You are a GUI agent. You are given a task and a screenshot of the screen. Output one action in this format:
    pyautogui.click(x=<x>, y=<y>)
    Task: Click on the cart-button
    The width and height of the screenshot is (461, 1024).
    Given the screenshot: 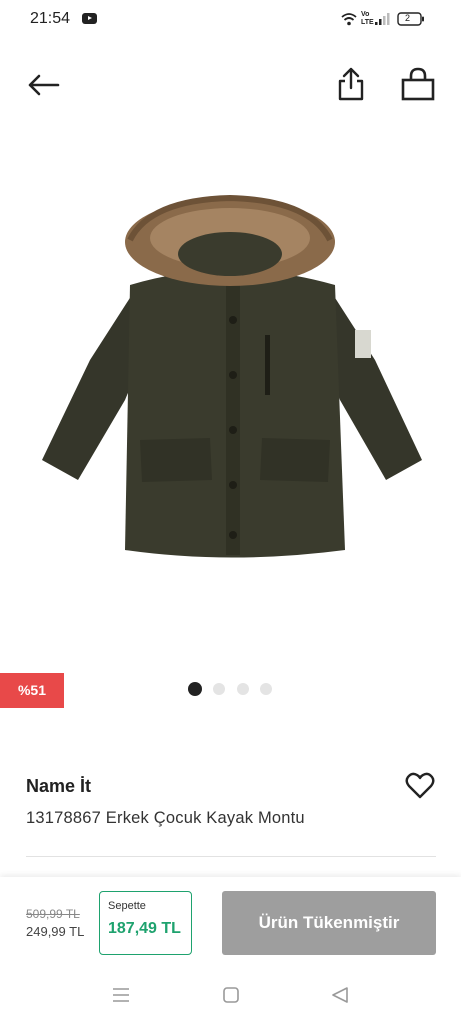 What is the action you would take?
    pyautogui.click(x=418, y=84)
    